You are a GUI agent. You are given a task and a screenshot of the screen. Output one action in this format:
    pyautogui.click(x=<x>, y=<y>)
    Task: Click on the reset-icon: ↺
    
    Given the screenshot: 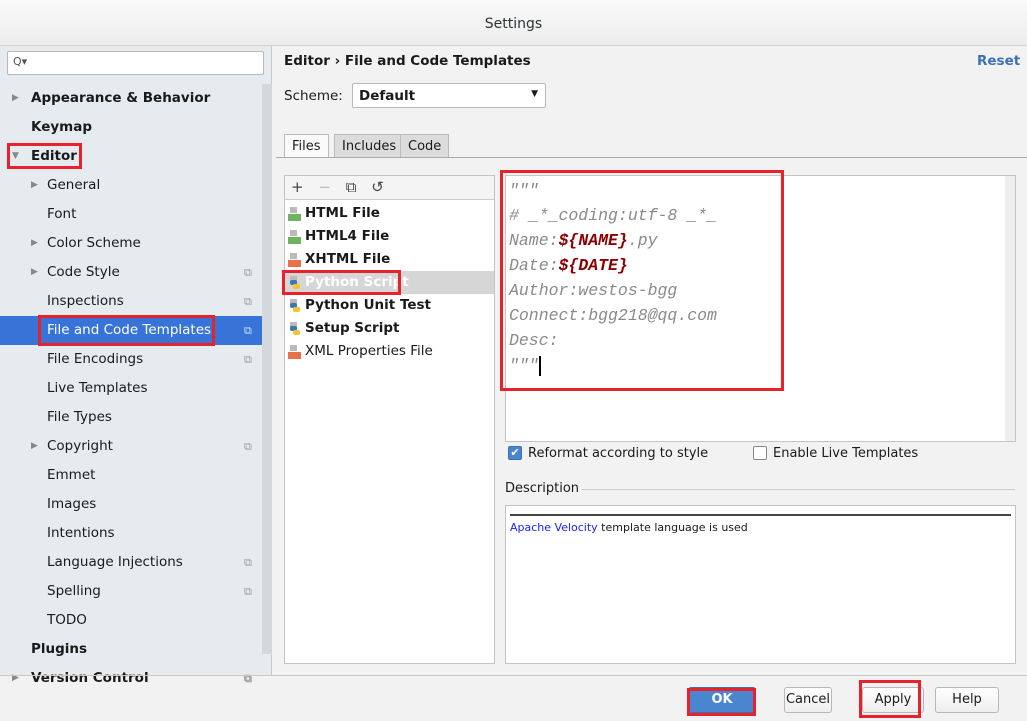 What is the action you would take?
    pyautogui.click(x=377, y=187)
    